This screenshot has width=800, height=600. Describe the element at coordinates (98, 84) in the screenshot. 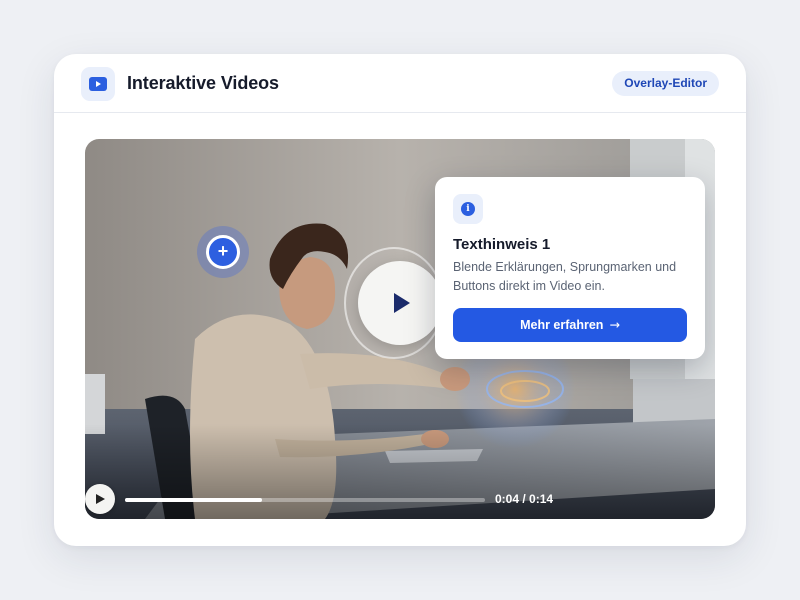

I see `video-play-icon` at that location.